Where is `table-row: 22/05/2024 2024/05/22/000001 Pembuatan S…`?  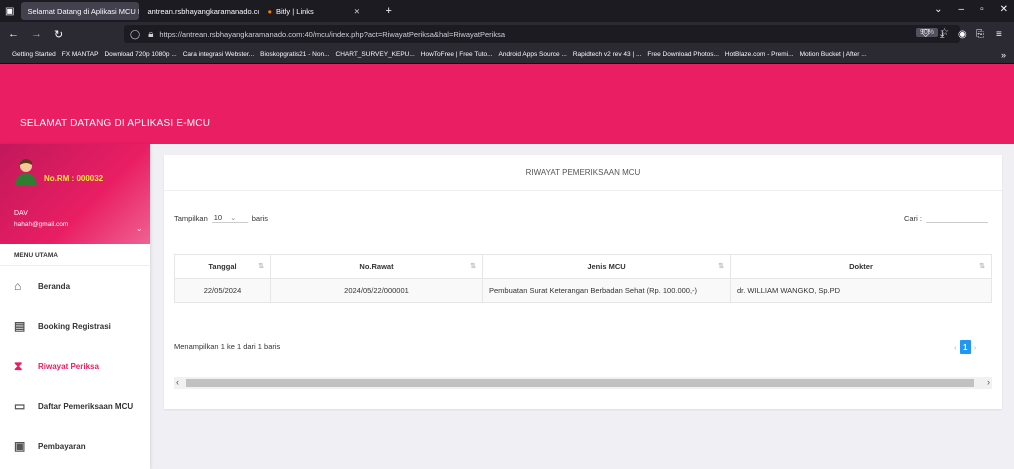 table-row: 22/05/2024 2024/05/22/000001 Pembuatan S… is located at coordinates (583, 290).